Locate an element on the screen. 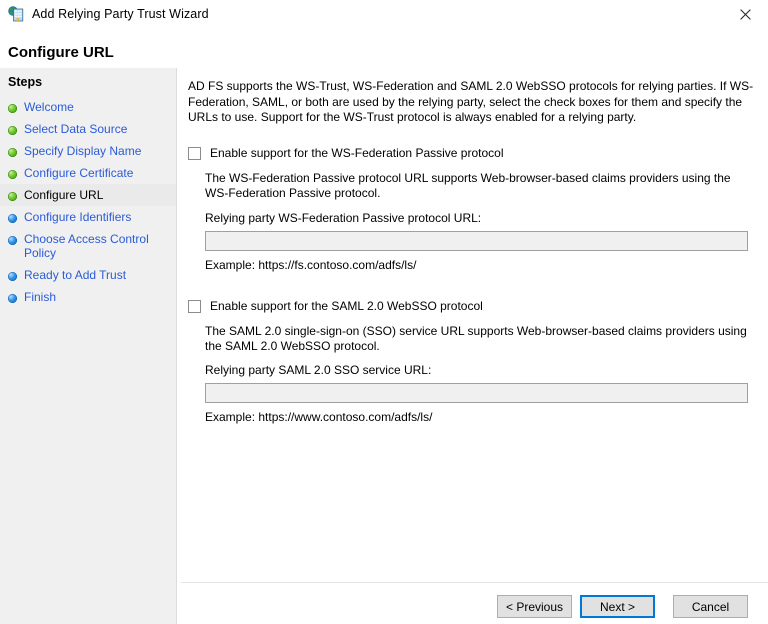 The height and width of the screenshot is (624, 768). sidebar-step-label: Ready to Add Trust is located at coordinates (75, 275).